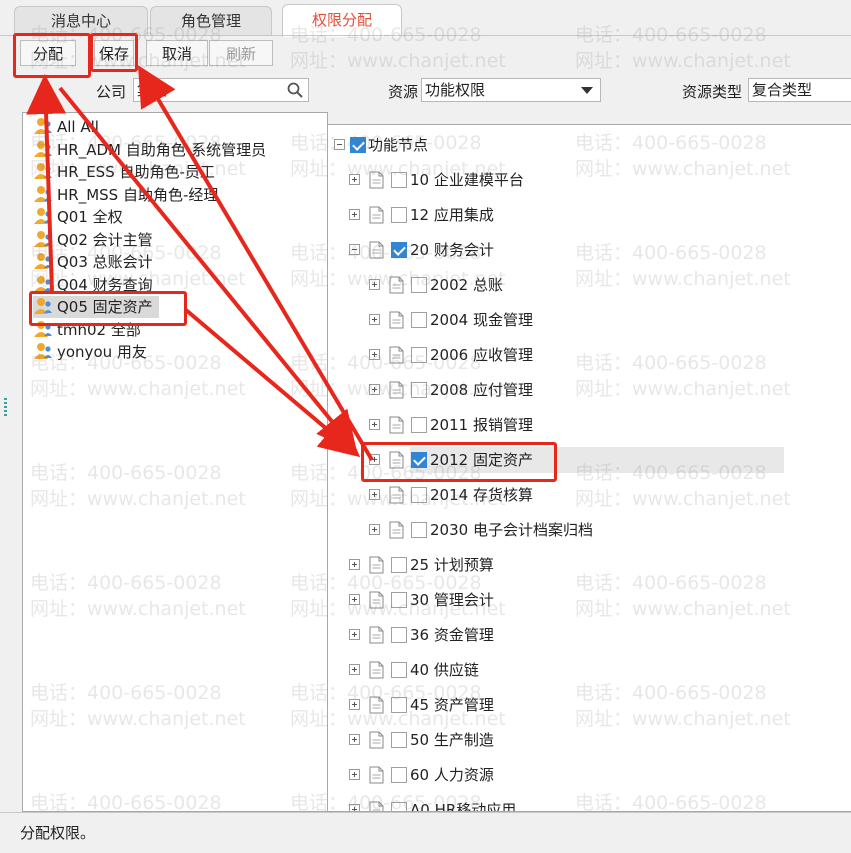 This screenshot has height=853, width=851. I want to click on tree-node-label: 50 生产制造, so click(452, 740).